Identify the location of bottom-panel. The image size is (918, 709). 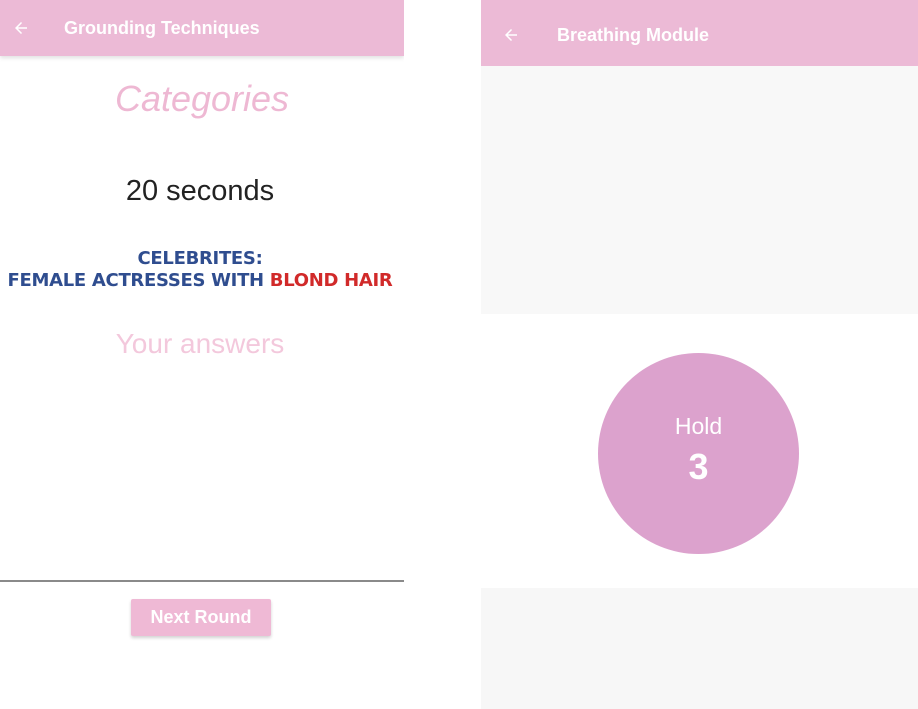
(699, 648).